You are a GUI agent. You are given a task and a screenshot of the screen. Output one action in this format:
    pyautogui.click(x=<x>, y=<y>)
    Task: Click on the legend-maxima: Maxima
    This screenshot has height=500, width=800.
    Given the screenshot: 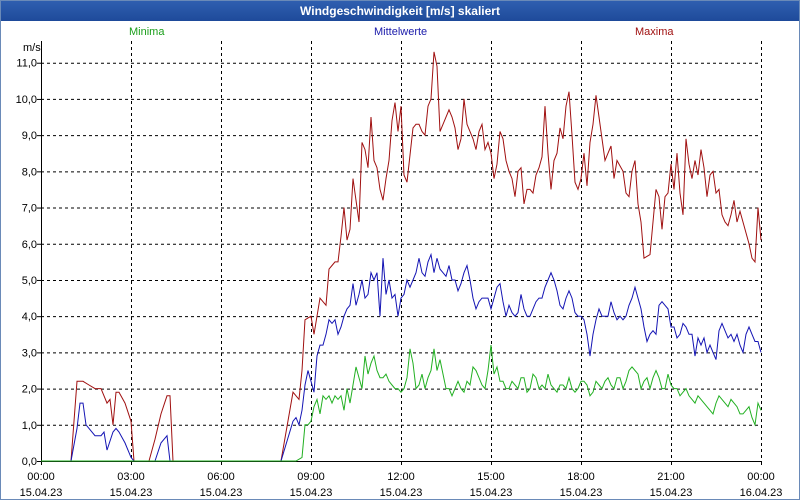 What is the action you would take?
    pyautogui.click(x=654, y=32)
    